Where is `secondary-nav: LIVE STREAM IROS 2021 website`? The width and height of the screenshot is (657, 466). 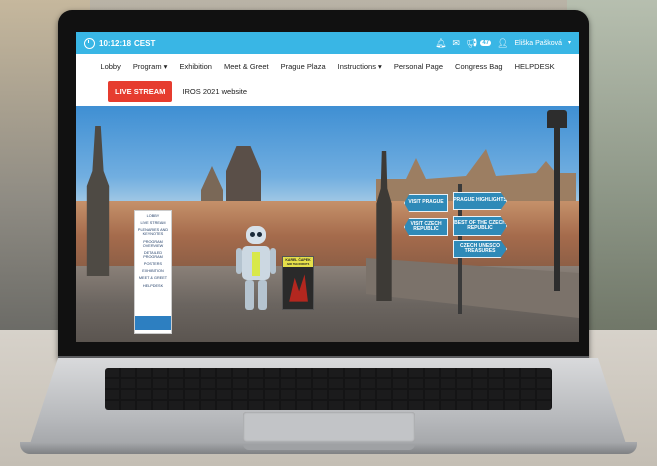 secondary-nav: LIVE STREAM IROS 2021 website is located at coordinates (327, 91).